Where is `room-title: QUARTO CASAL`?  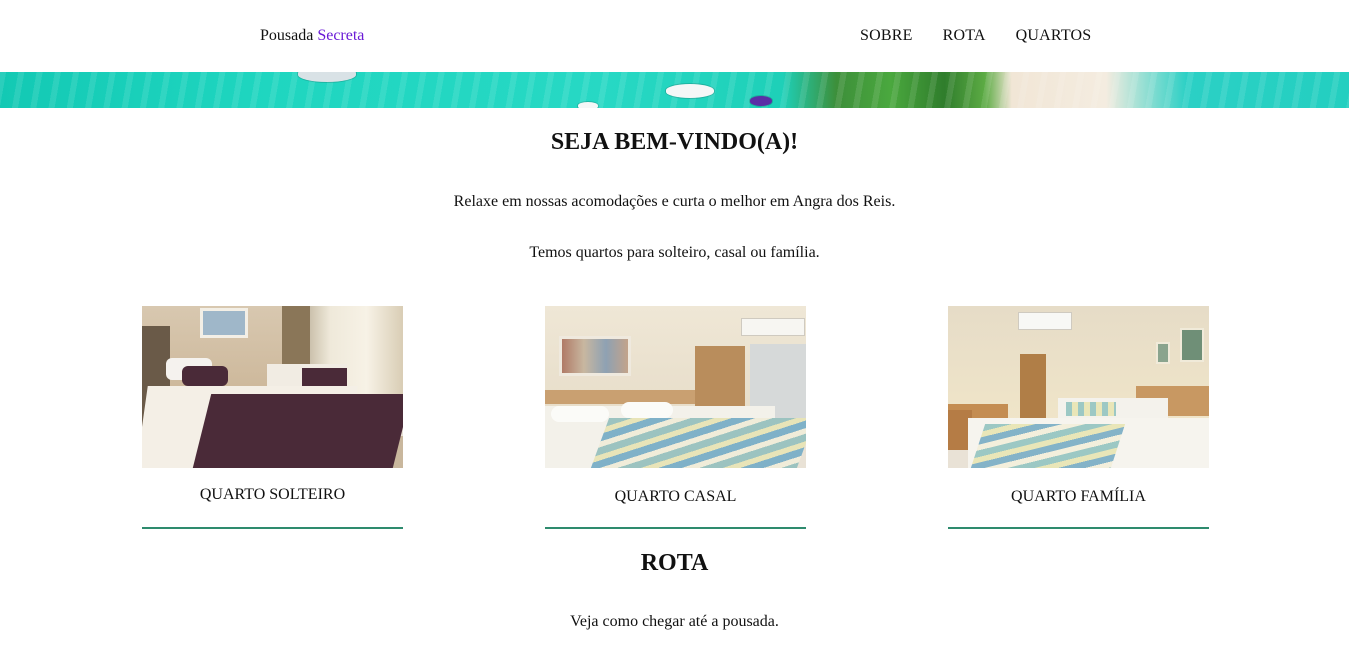 room-title: QUARTO CASAL is located at coordinates (675, 496).